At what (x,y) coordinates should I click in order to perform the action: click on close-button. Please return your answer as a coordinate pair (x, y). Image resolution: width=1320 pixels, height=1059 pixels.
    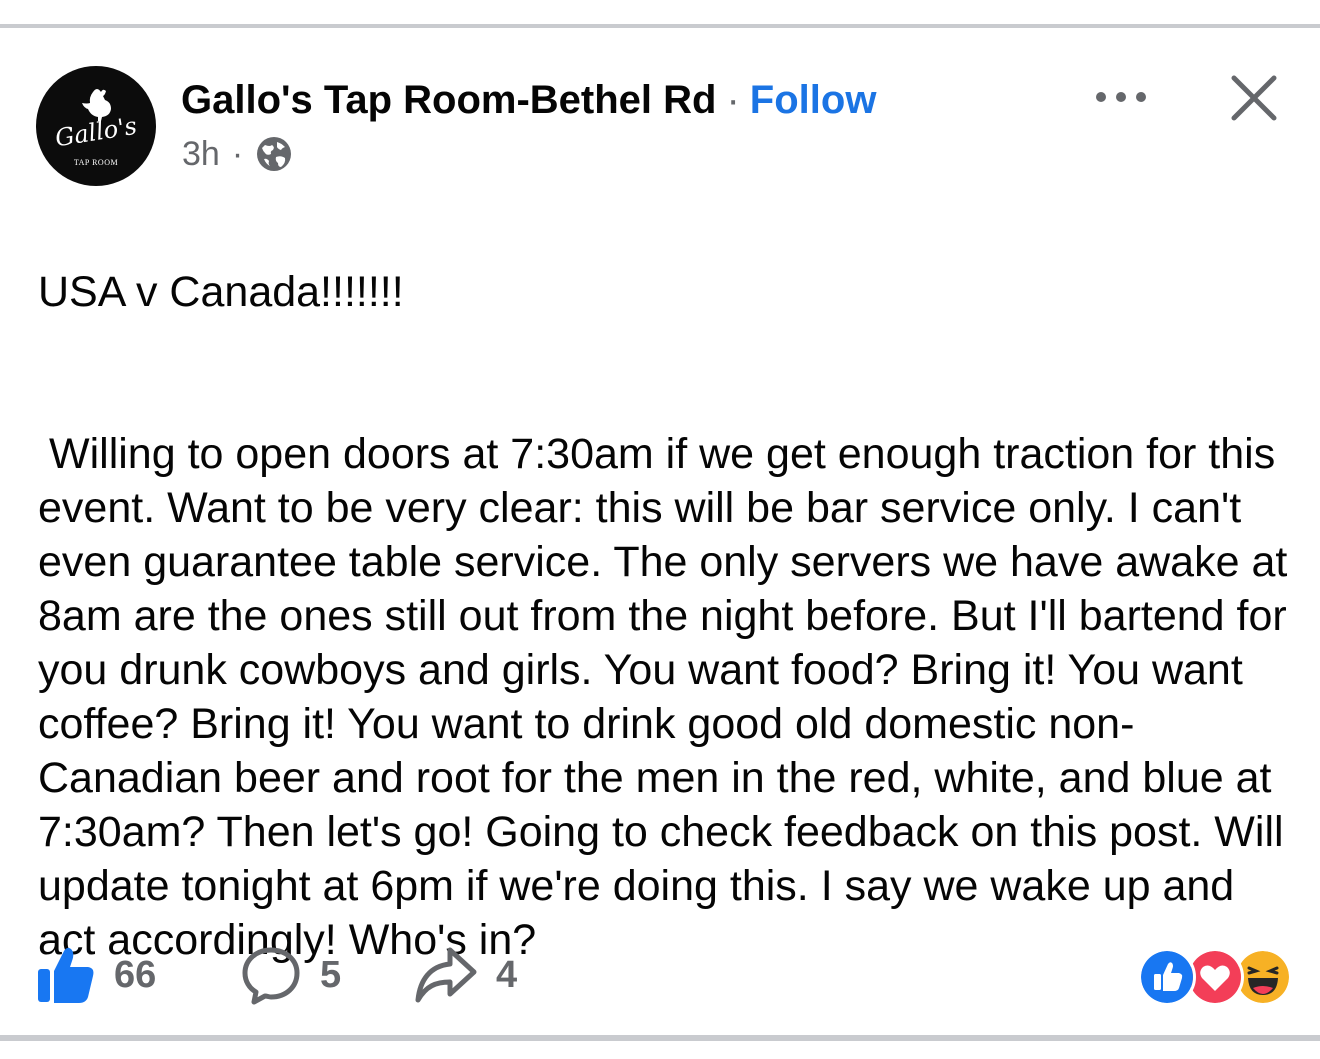
    Looking at the image, I should click on (1254, 98).